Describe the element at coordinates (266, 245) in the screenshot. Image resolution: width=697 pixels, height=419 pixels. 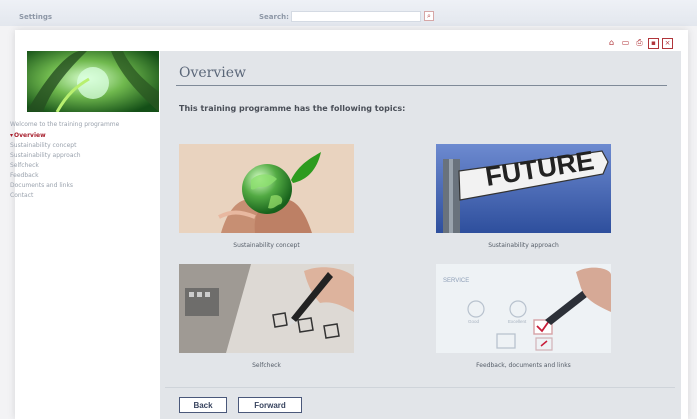
I see `topic-caption: Sustainability concept` at that location.